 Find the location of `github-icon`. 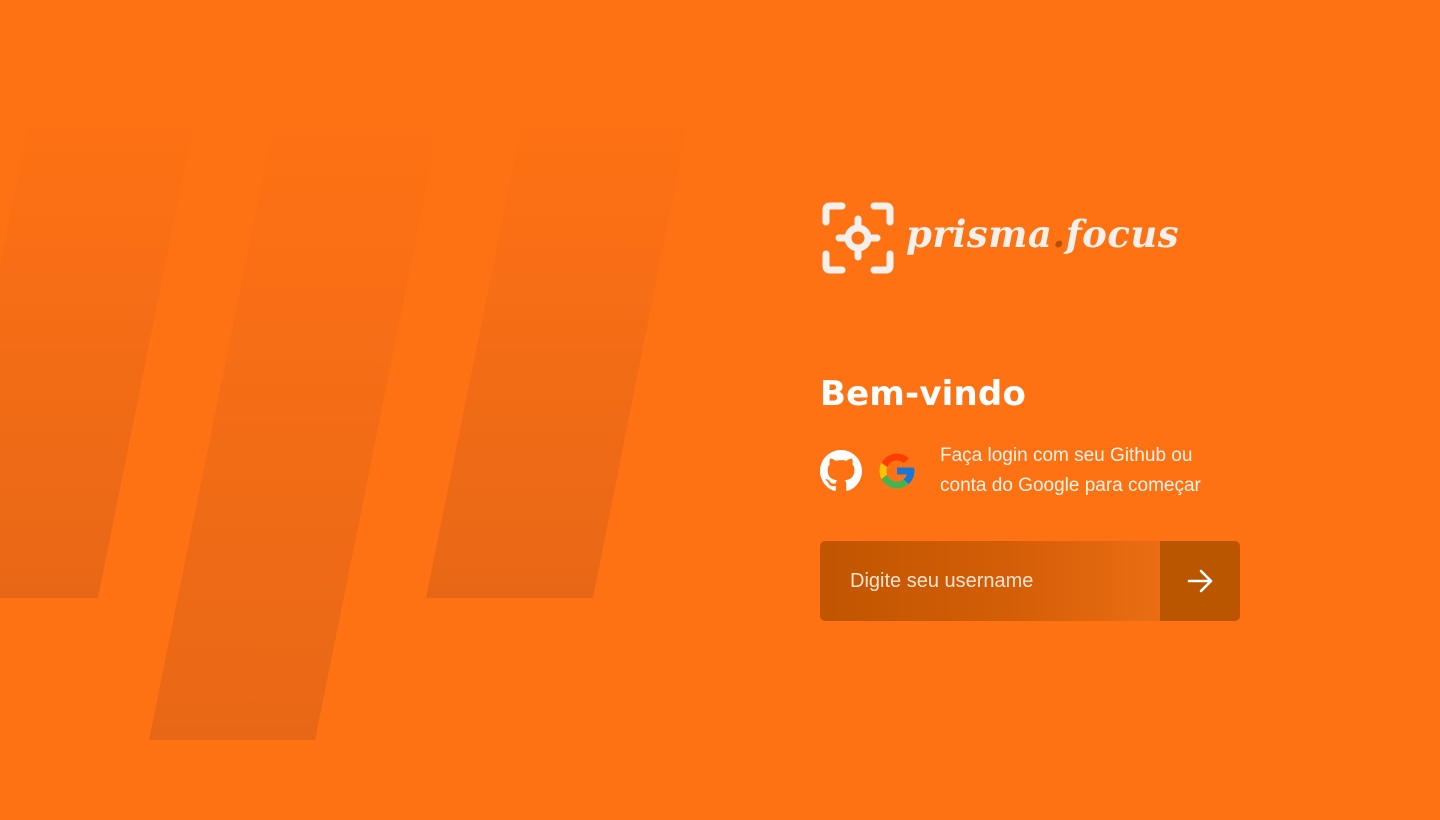

github-icon is located at coordinates (841, 470).